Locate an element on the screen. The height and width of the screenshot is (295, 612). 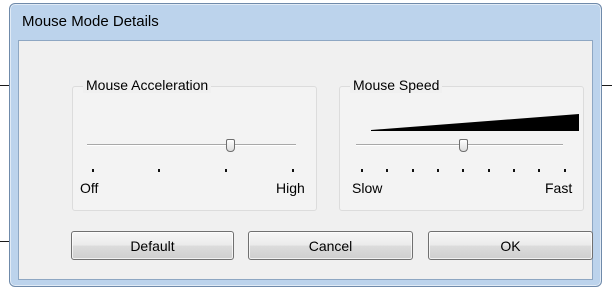
mouse-speed-title: Mouse Speed is located at coordinates (396, 85).